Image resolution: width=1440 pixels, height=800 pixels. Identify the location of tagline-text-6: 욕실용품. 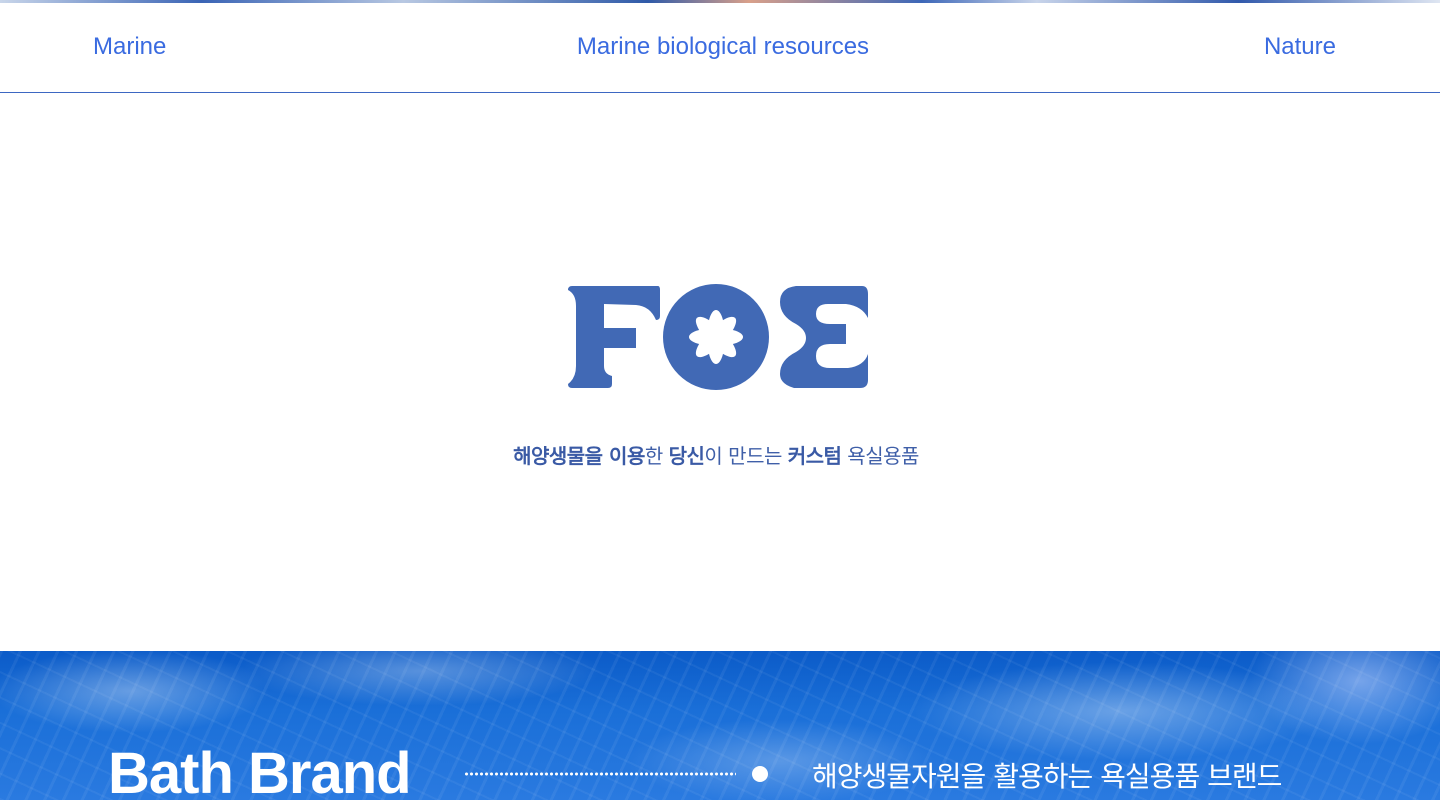
(880, 456).